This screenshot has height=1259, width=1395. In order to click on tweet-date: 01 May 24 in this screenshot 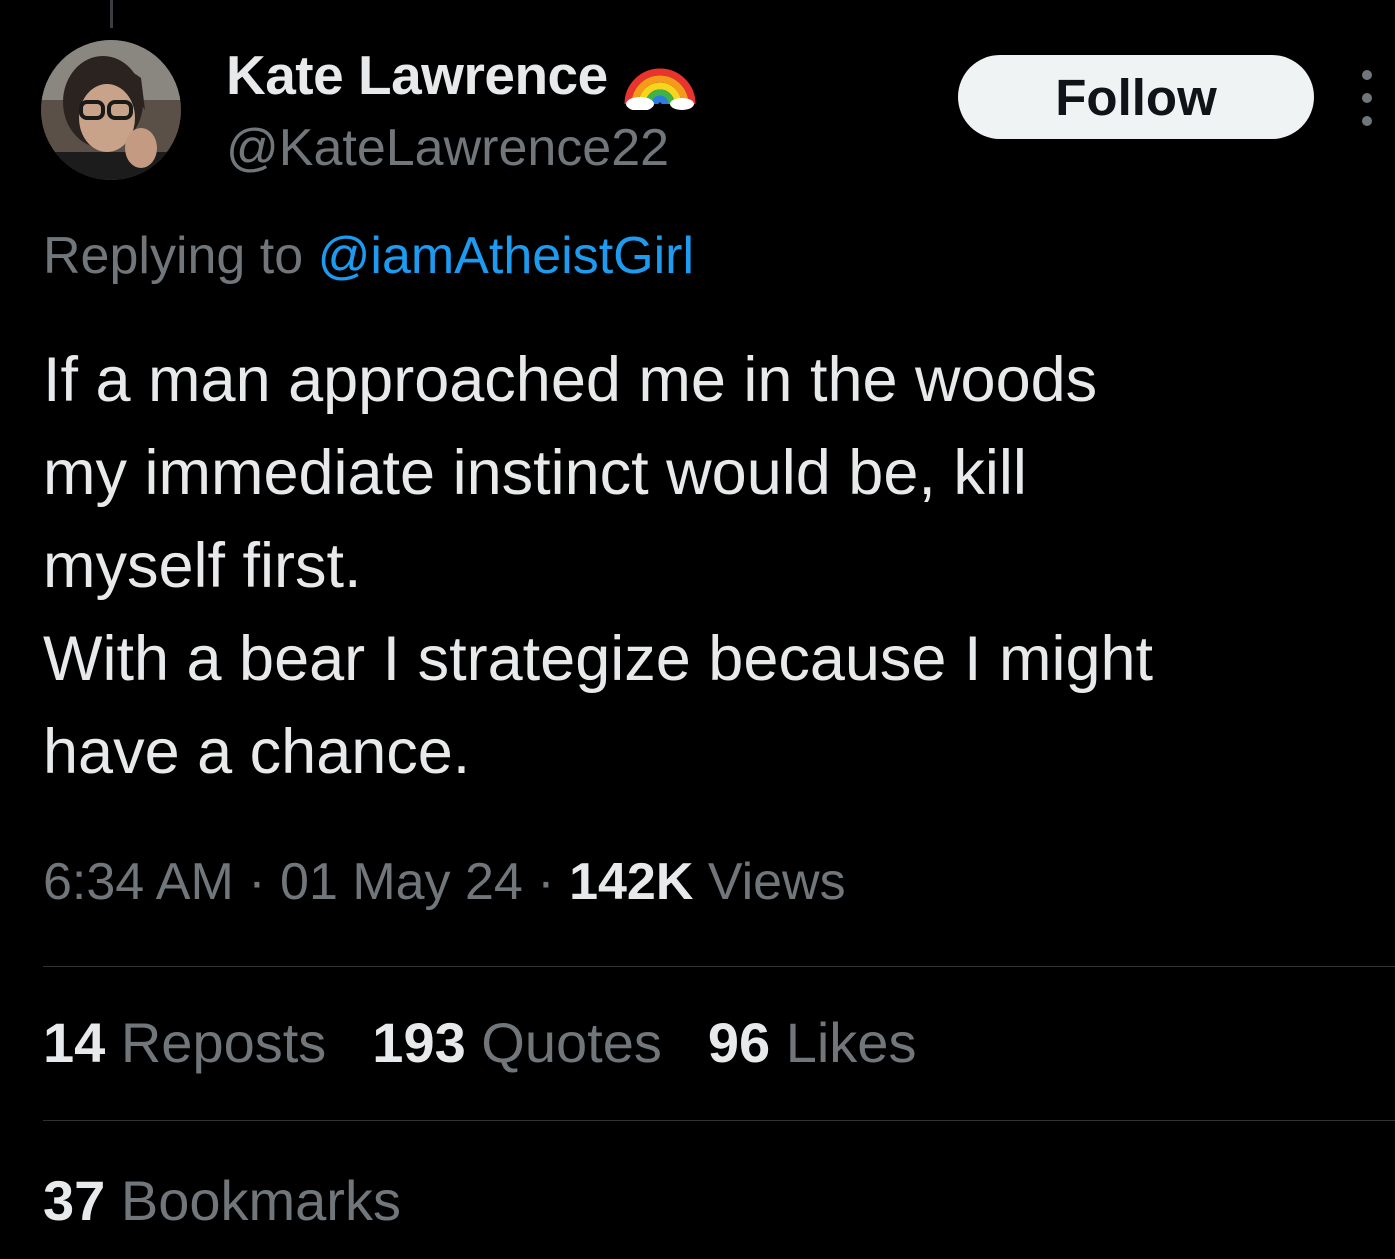, I will do `click(401, 882)`.